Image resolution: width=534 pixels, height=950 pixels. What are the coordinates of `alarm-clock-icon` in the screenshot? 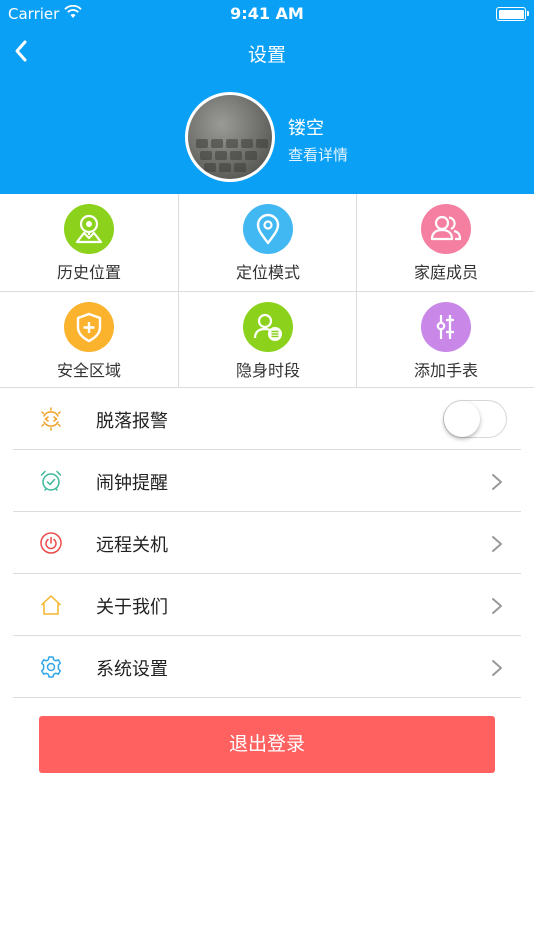 It's located at (51, 480).